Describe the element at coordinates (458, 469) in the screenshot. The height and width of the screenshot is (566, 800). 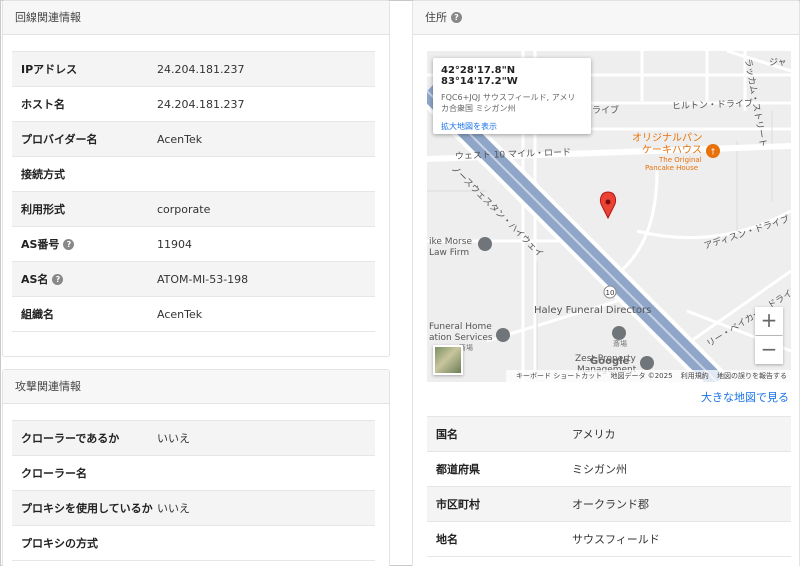
I see `address-label-text: 都道府県` at that location.